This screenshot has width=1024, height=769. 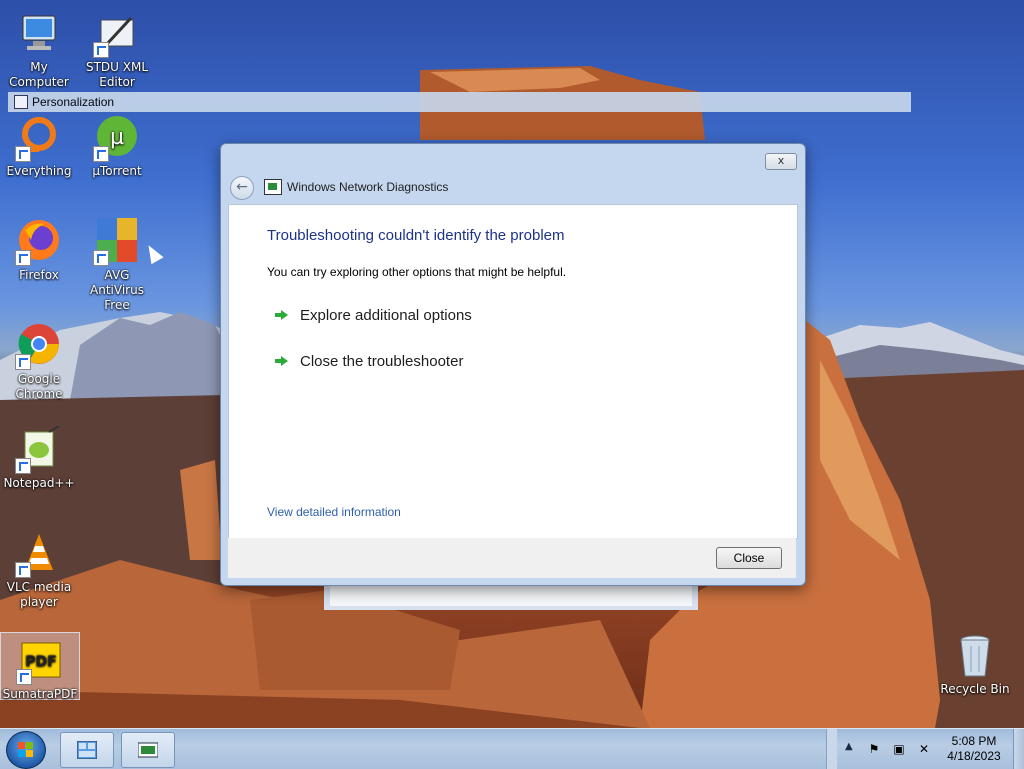 What do you see at coordinates (21, 102) in the screenshot?
I see `personalization-icon` at bounding box center [21, 102].